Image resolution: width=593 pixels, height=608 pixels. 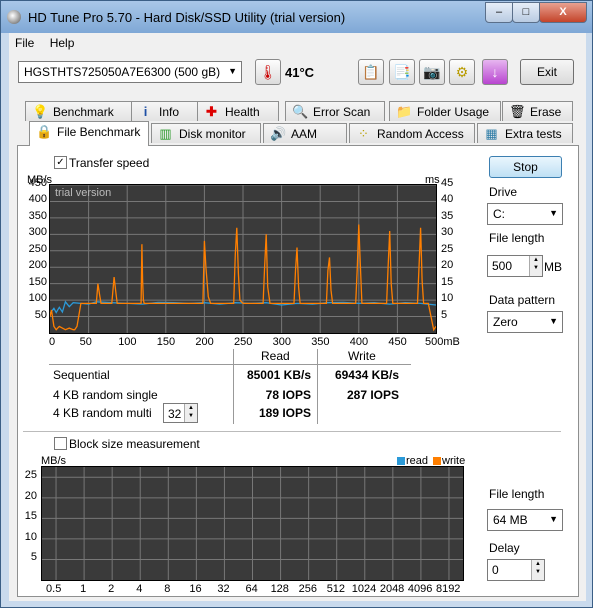 What do you see at coordinates (105, 395) in the screenshot?
I see `row-label-random-single: 4 KB random single` at bounding box center [105, 395].